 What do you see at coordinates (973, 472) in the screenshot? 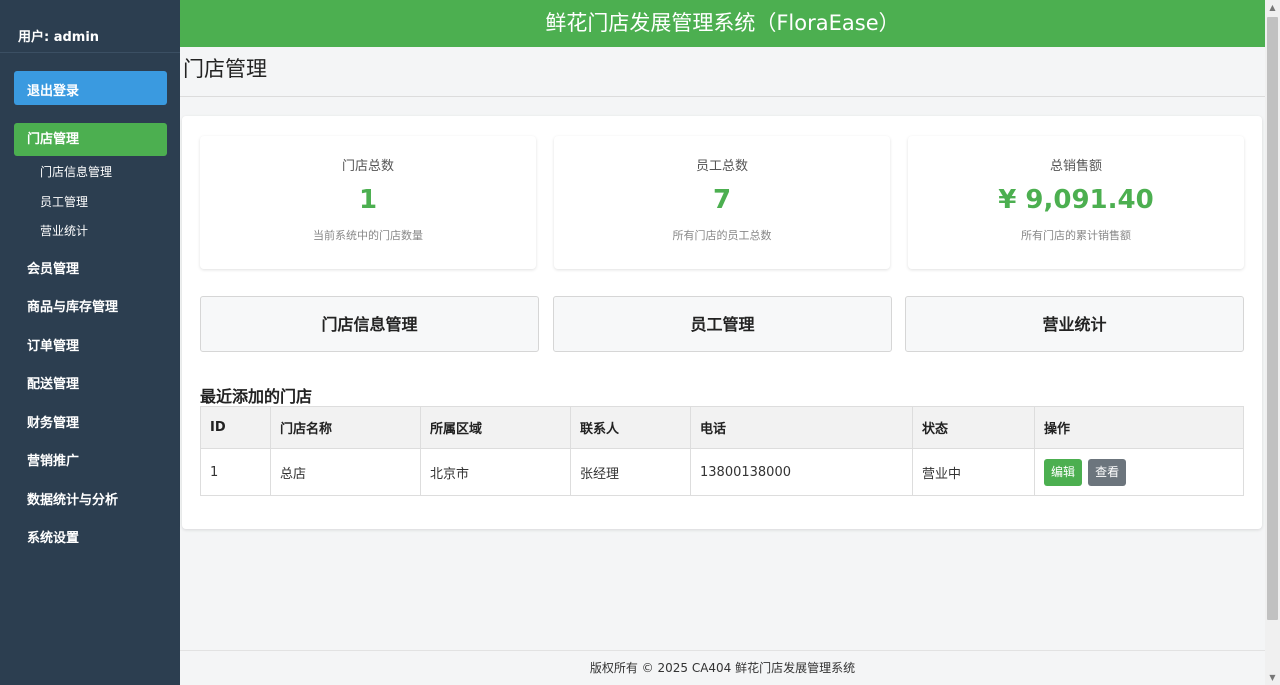
I see `cell-status: 营业中` at bounding box center [973, 472].